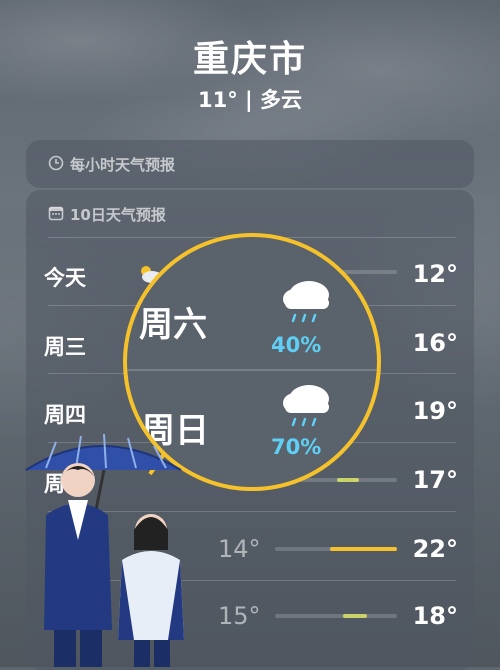  Describe the element at coordinates (173, 325) in the screenshot. I see `magnified-day-label: 周六` at that location.